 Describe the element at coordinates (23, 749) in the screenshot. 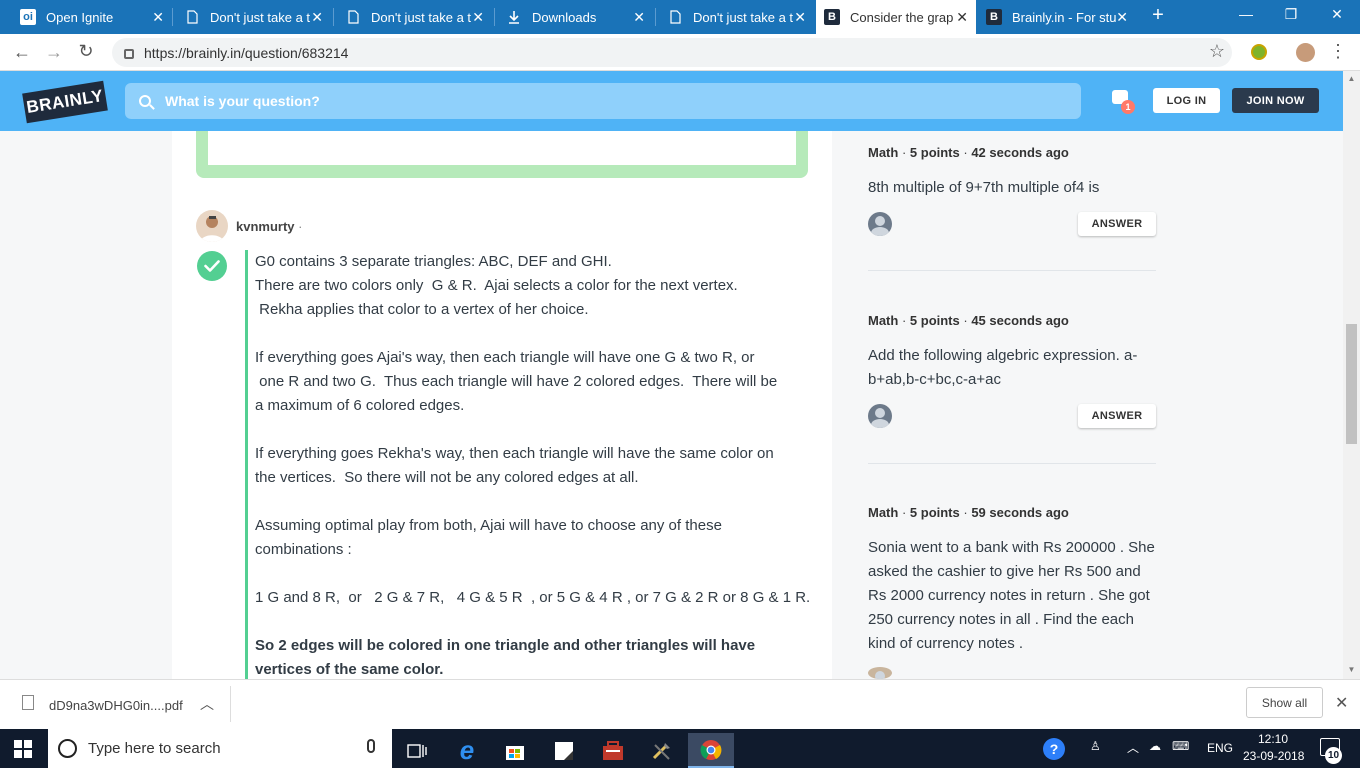

I see `windows-start-icon` at that location.